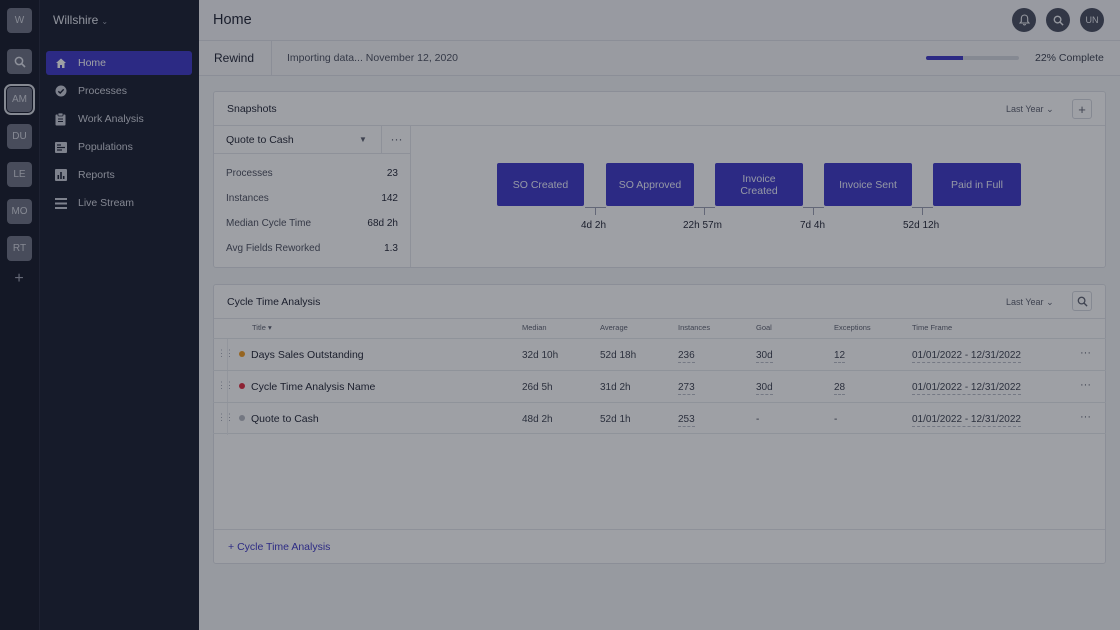 Image resolution: width=1120 pixels, height=630 pixels. Describe the element at coordinates (840, 356) in the screenshot. I see `row-exceptions: 12` at that location.